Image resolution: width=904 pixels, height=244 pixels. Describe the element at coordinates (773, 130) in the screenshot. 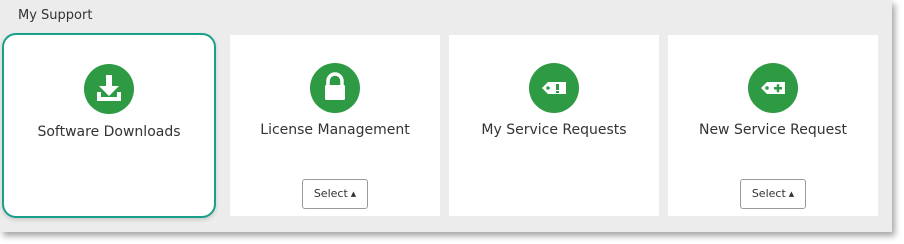

I see `card-label: New Service Request` at that location.